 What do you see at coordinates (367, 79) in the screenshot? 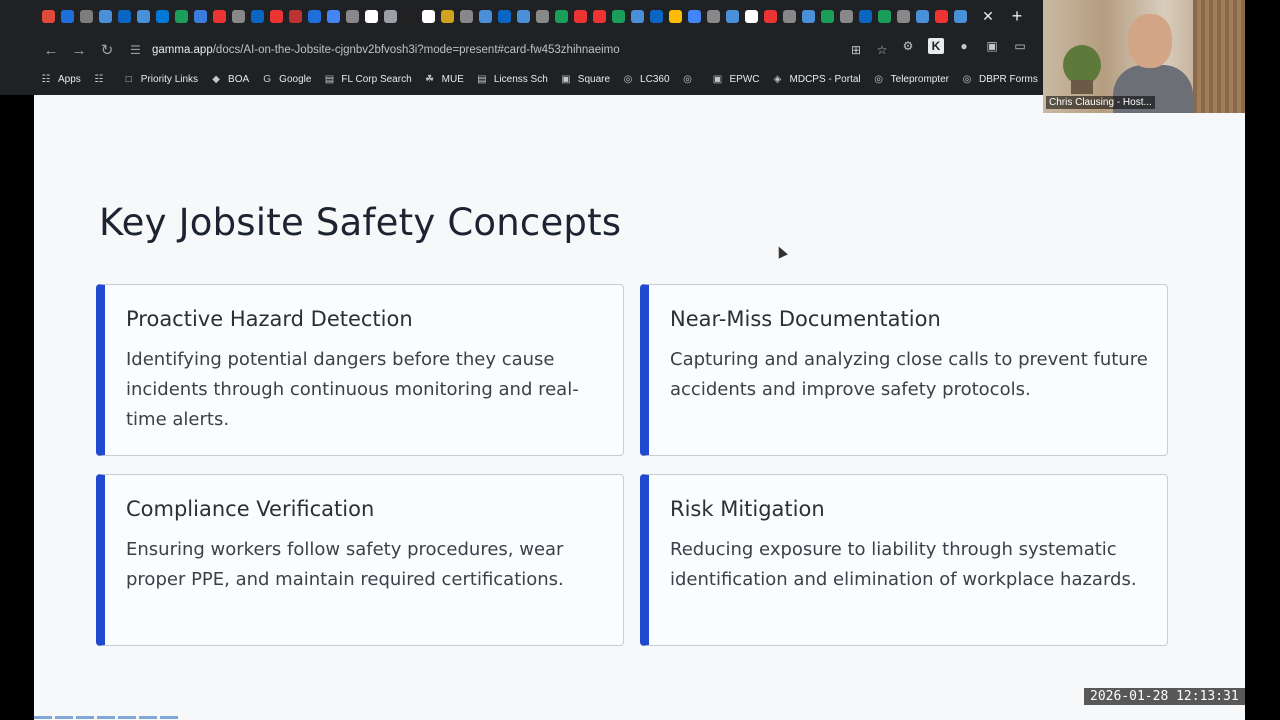
I see `bookmark-item: ▤ FL Corp Search` at bounding box center [367, 79].